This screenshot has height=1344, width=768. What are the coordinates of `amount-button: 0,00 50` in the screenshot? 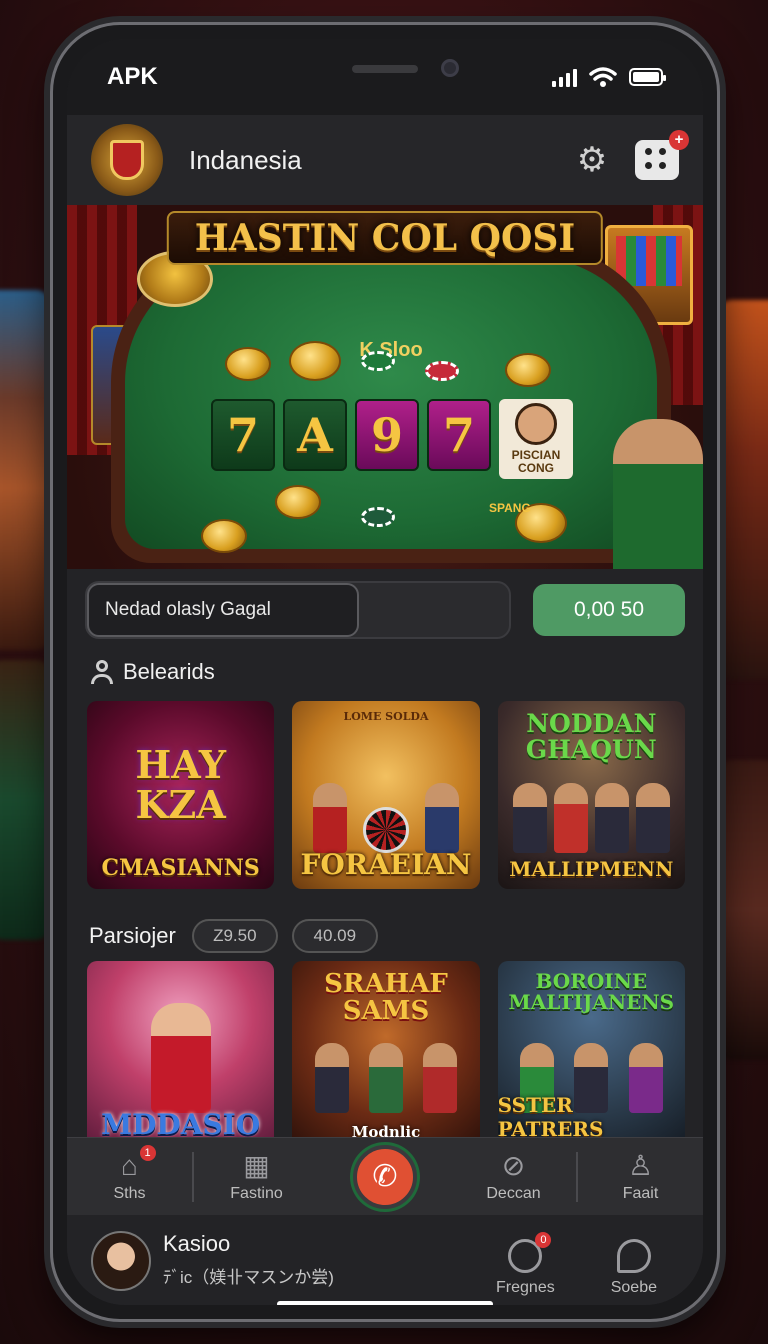 It's located at (609, 610).